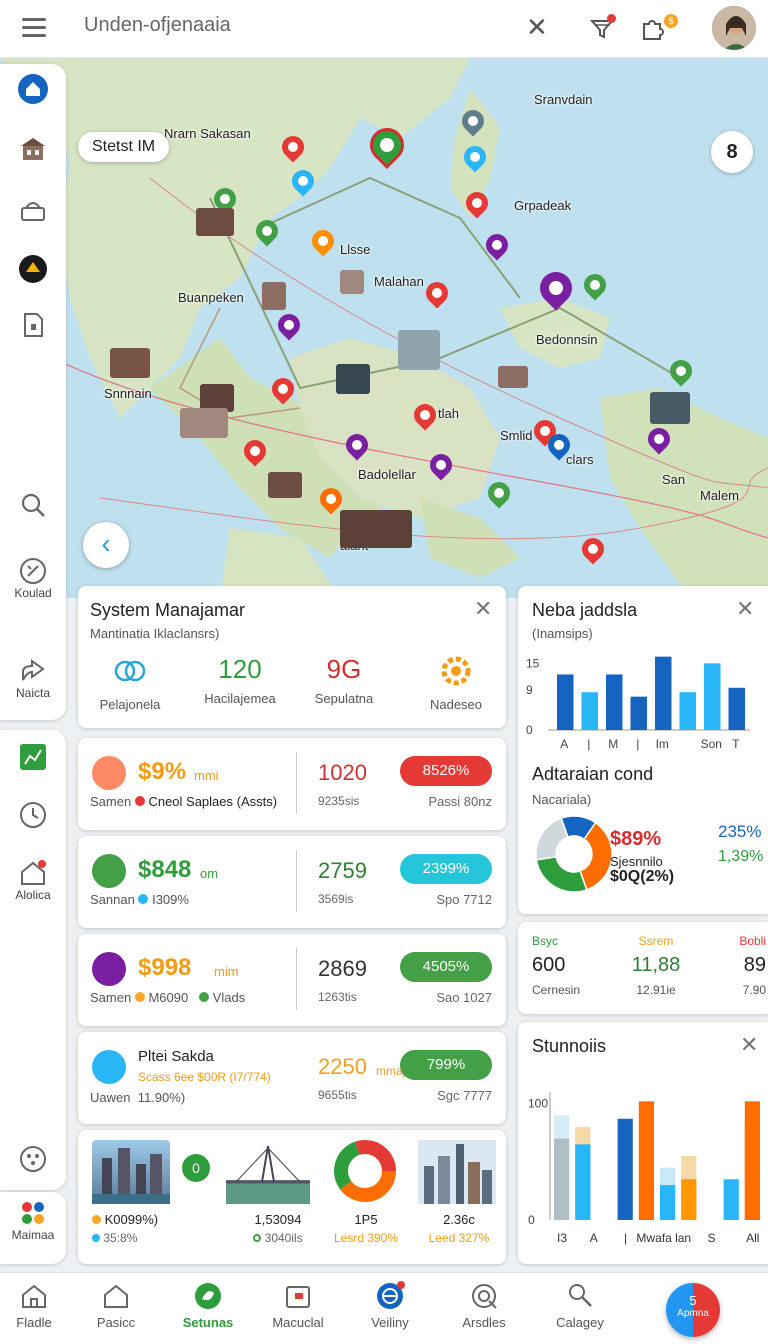 The image size is (768, 1344). I want to click on bar-segment, so click(646, 1160).